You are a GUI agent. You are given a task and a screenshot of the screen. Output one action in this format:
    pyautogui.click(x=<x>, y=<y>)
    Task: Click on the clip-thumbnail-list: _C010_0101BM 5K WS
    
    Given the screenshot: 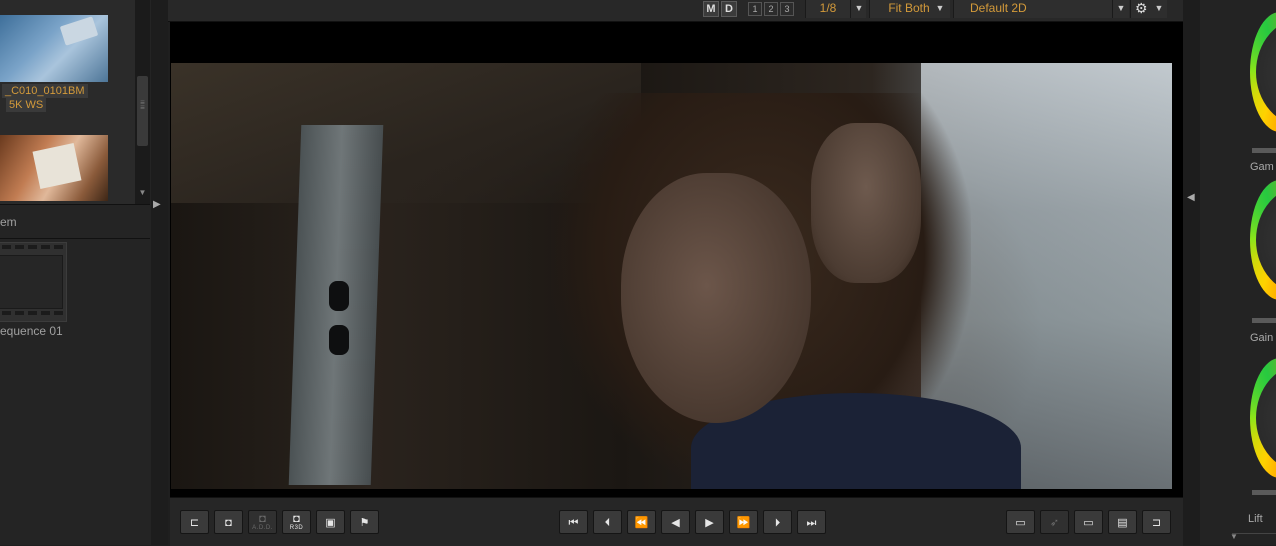 What is the action you would take?
    pyautogui.click(x=67, y=102)
    